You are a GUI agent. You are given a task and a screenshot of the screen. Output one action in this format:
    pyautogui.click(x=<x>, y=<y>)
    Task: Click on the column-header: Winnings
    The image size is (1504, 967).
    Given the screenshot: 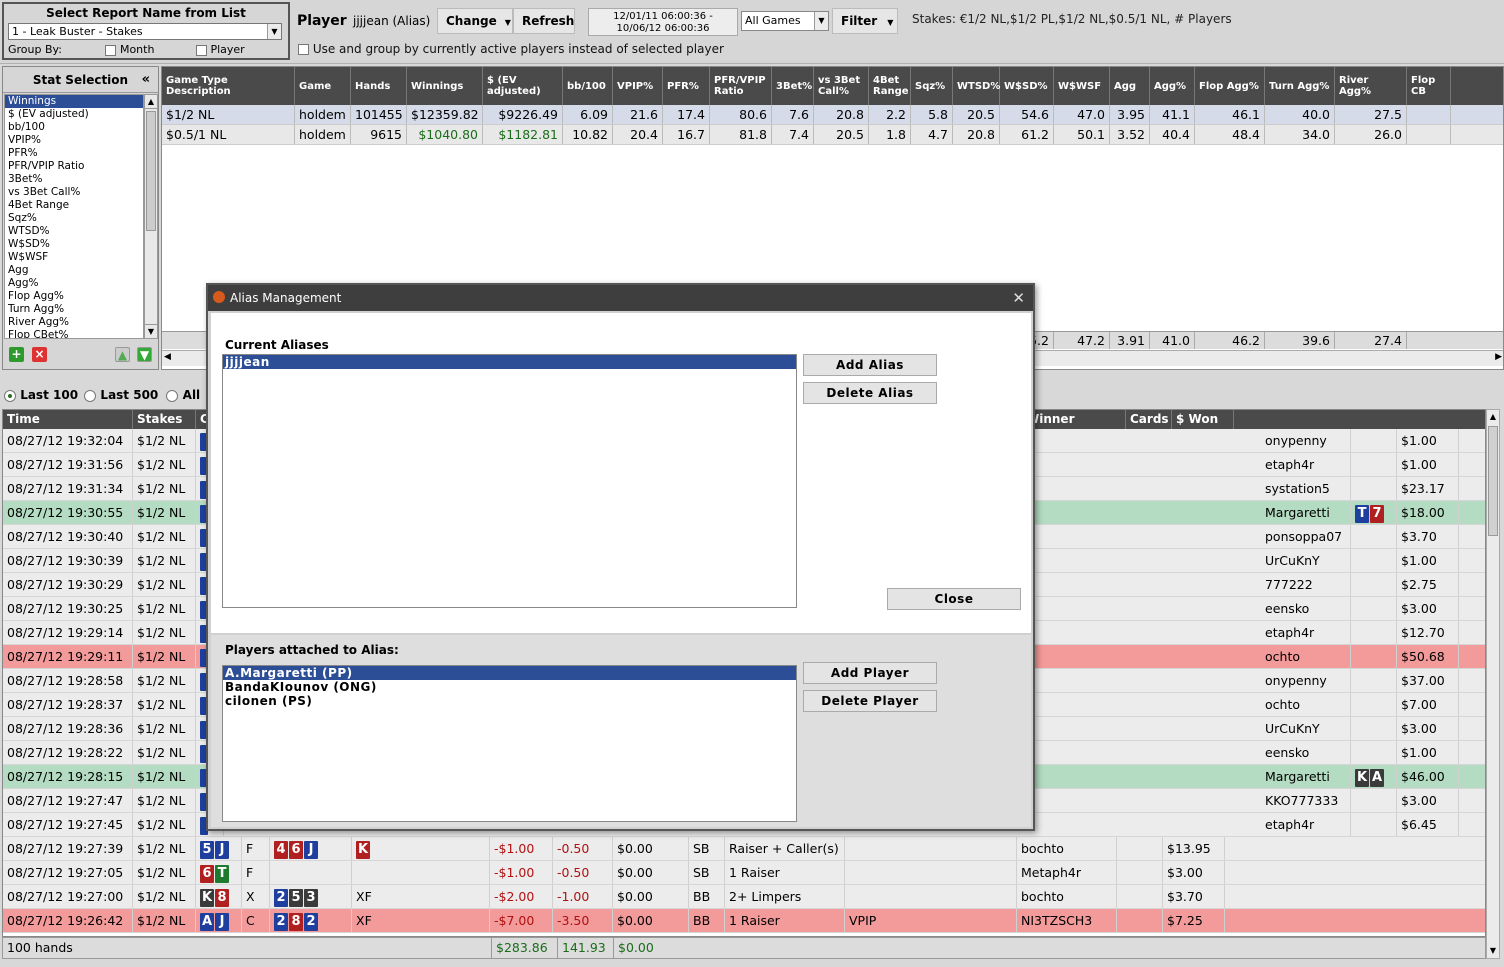 What is the action you would take?
    pyautogui.click(x=445, y=86)
    